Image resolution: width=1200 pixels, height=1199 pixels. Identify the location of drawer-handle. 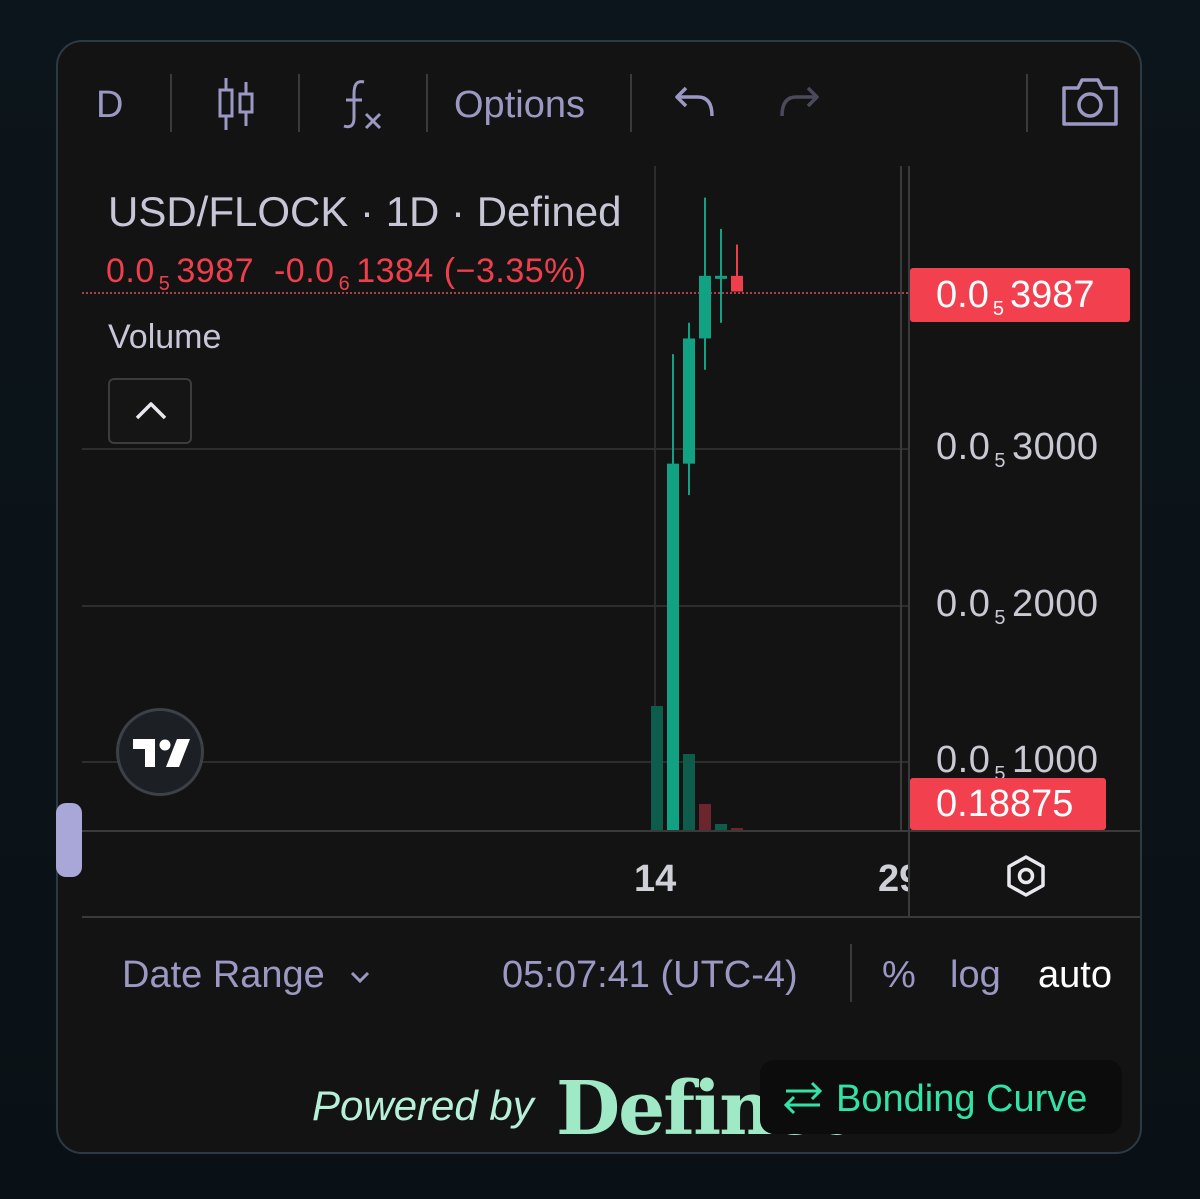
(69, 840).